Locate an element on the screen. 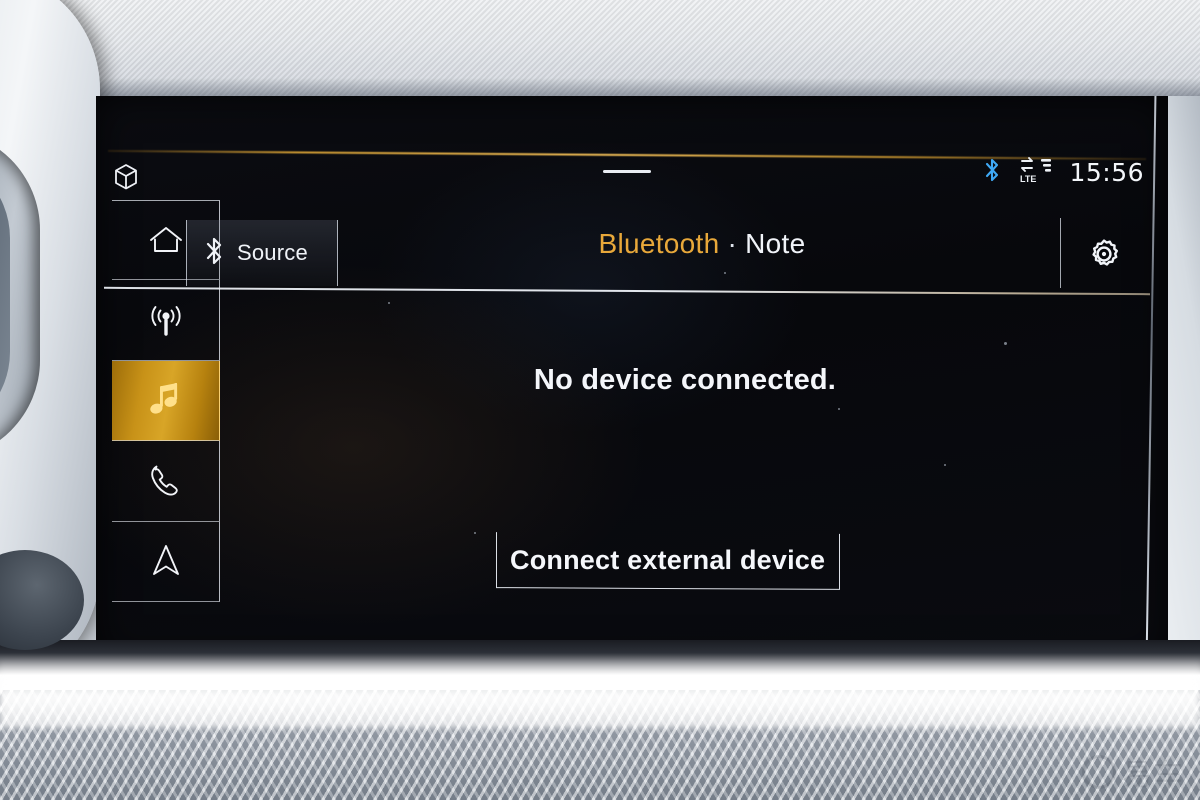  dashboard-bottom-highlight is located at coordinates (600, 693).